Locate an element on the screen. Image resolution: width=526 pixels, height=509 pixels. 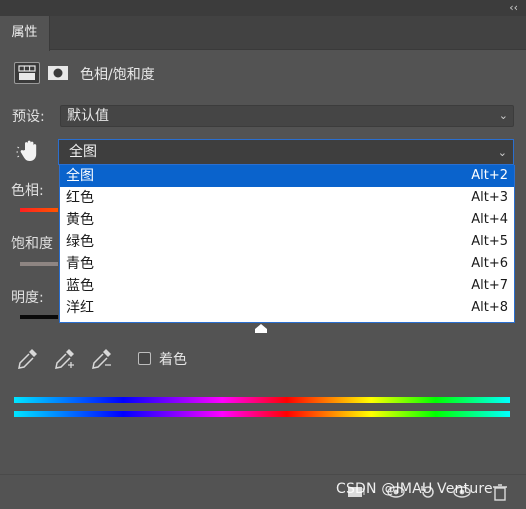
preset-value: 默认值 is located at coordinates (88, 116).